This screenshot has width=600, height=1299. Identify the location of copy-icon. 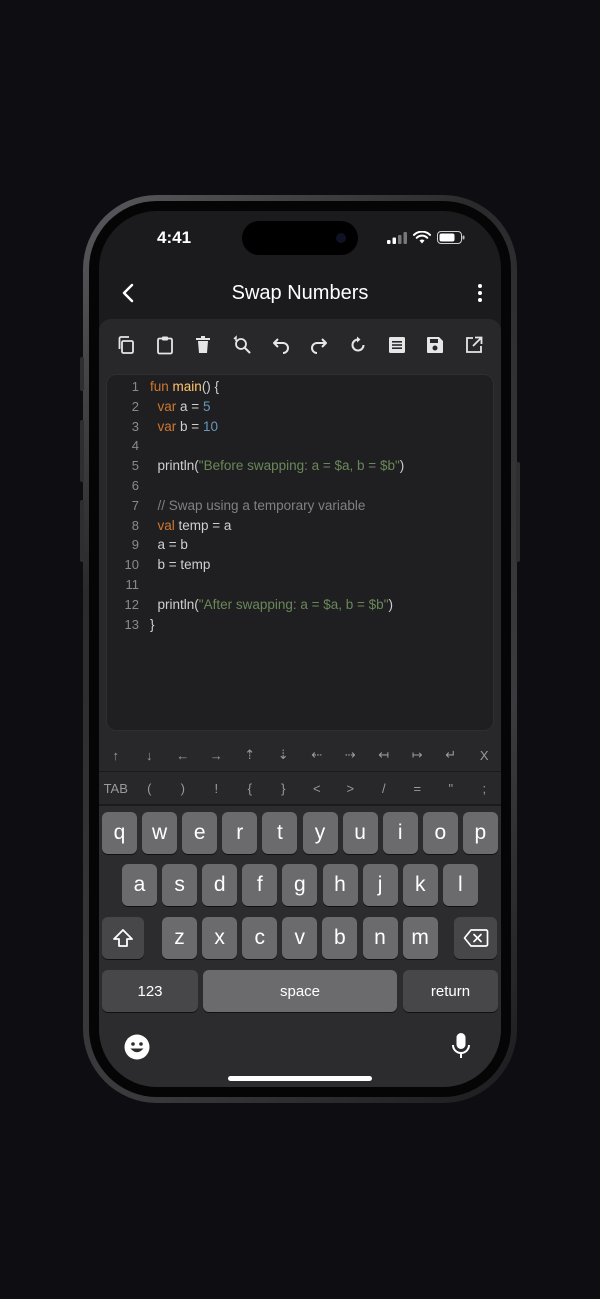
(126, 345).